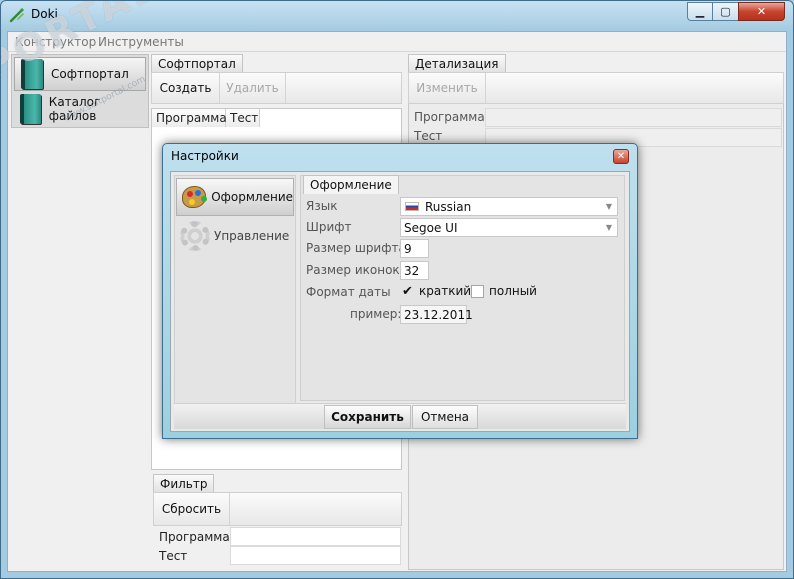 The height and width of the screenshot is (579, 794). Describe the element at coordinates (205, 156) in the screenshot. I see `dialog-title: Настройки` at that location.